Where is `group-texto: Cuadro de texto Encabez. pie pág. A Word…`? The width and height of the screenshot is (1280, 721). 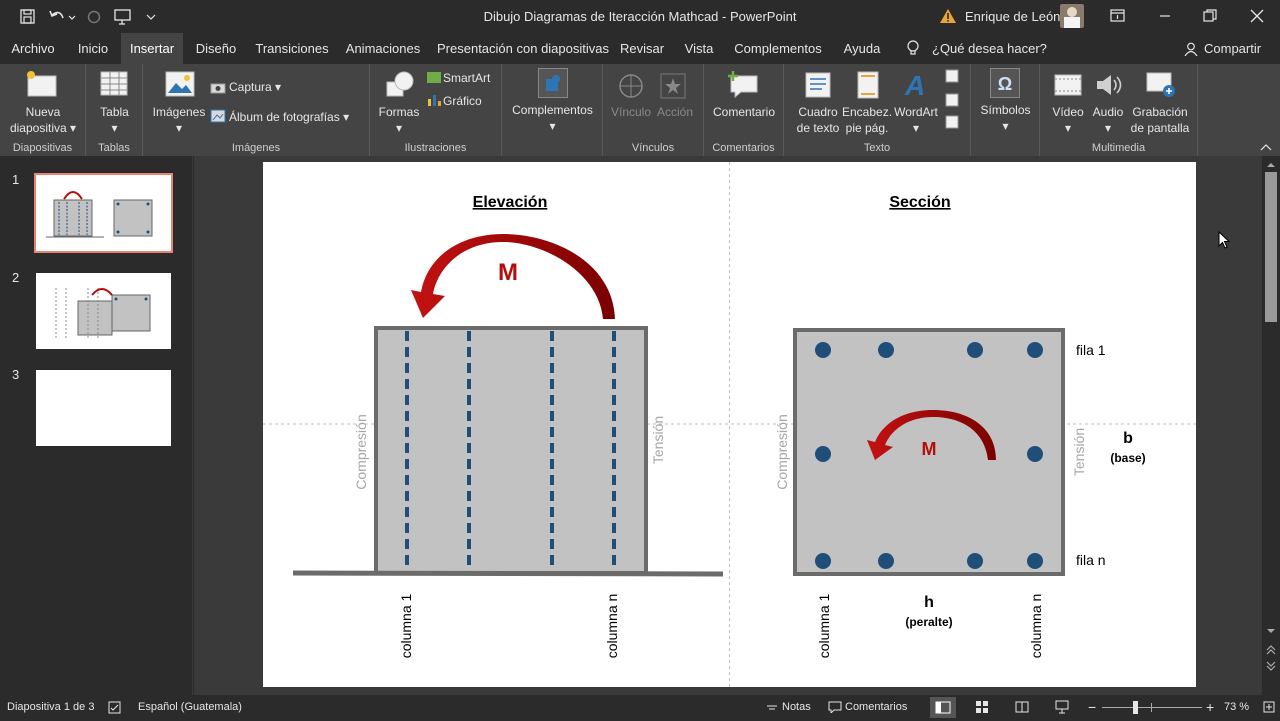 group-texto: Cuadro de texto Encabez. pie pág. A Word… is located at coordinates (877, 110).